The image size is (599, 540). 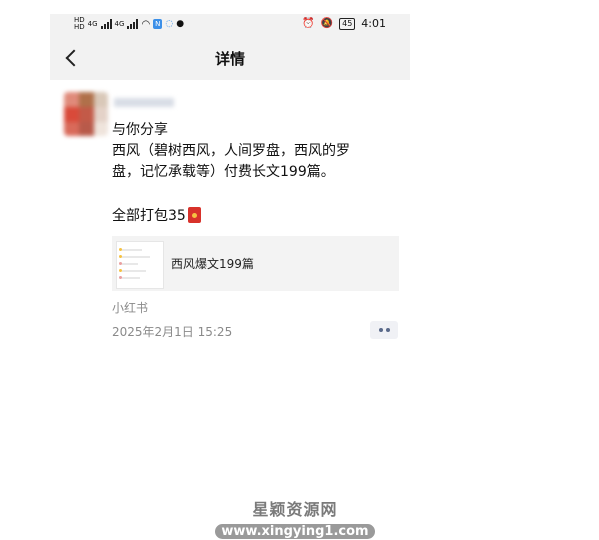 I want to click on post-timestamp: 2025年2月1日 15:25, so click(x=172, y=332).